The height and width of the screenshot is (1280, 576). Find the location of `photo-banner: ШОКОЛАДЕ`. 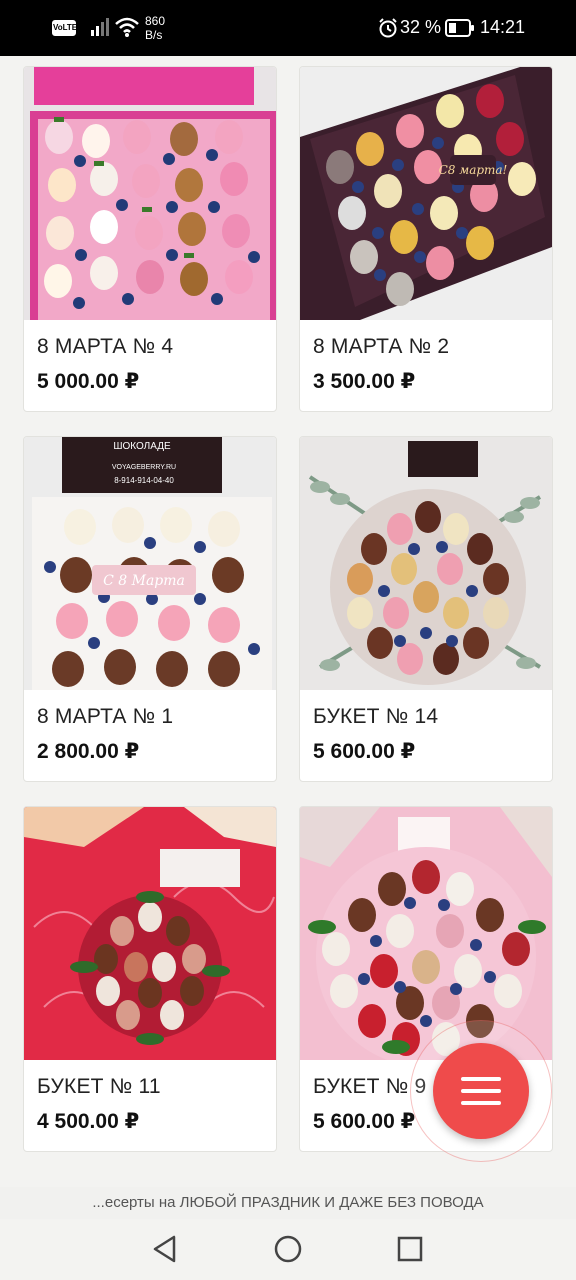

photo-banner: ШОКОЛАДЕ is located at coordinates (142, 446).